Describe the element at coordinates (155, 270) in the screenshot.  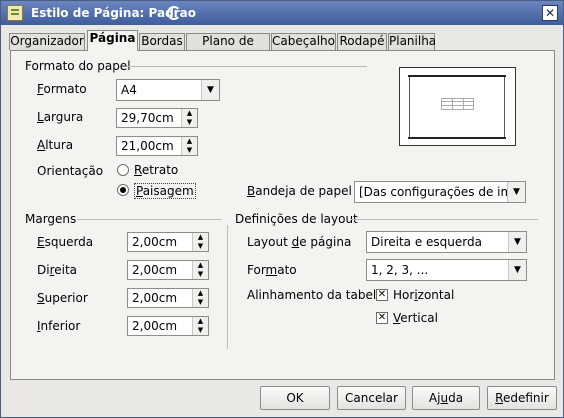
I see `right-margin-value: 2,00cm` at that location.